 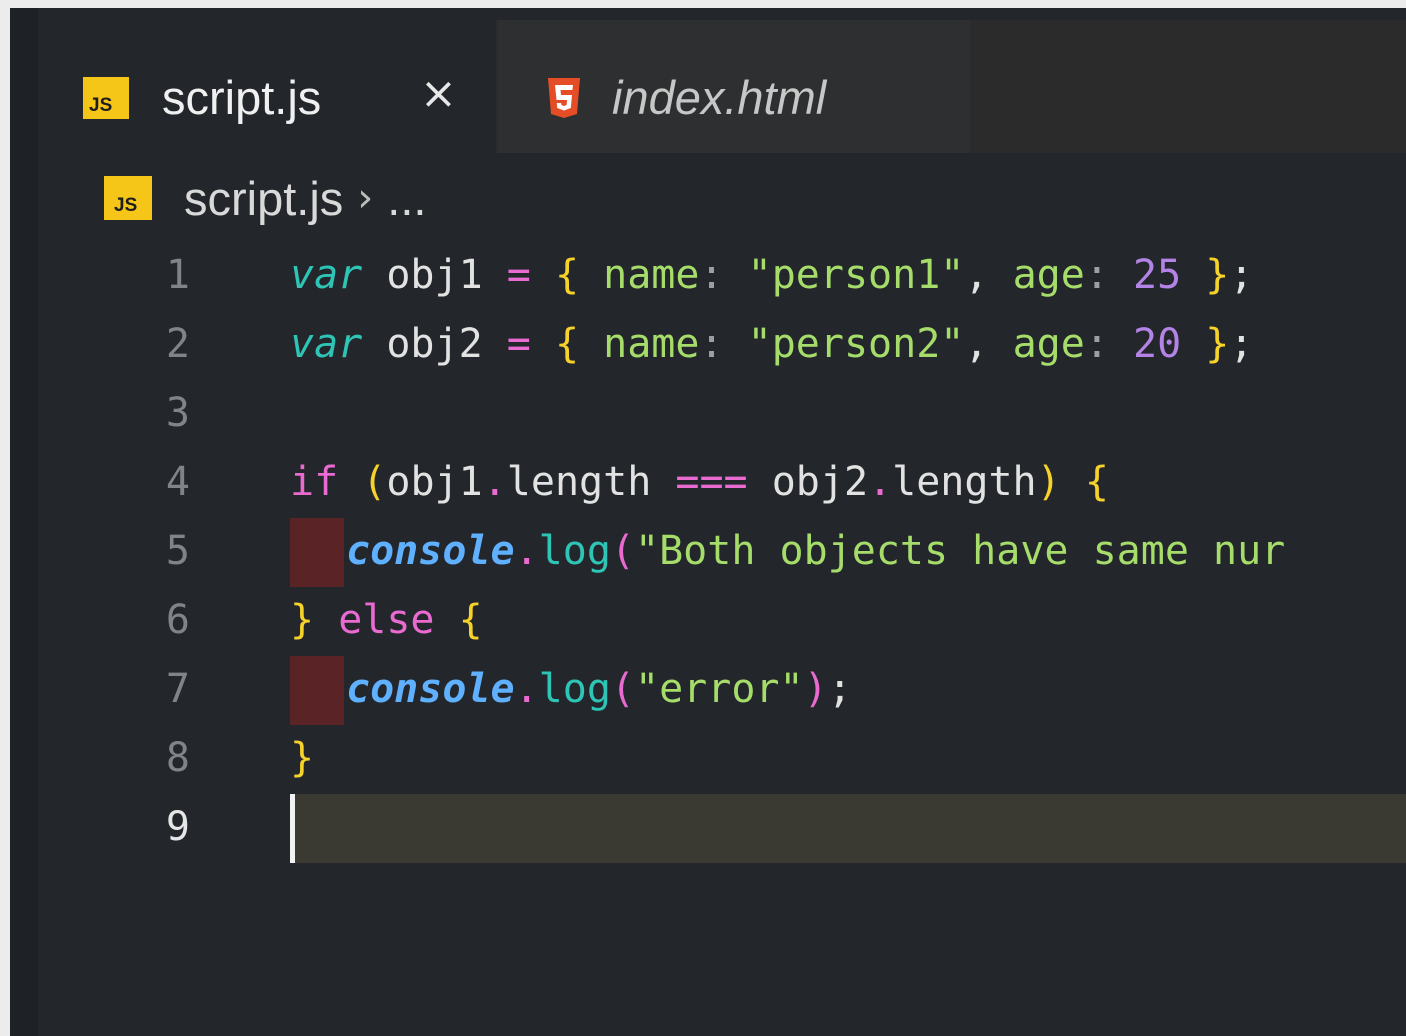 I want to click on tab-script-js: JS script.js ×, so click(x=267, y=86).